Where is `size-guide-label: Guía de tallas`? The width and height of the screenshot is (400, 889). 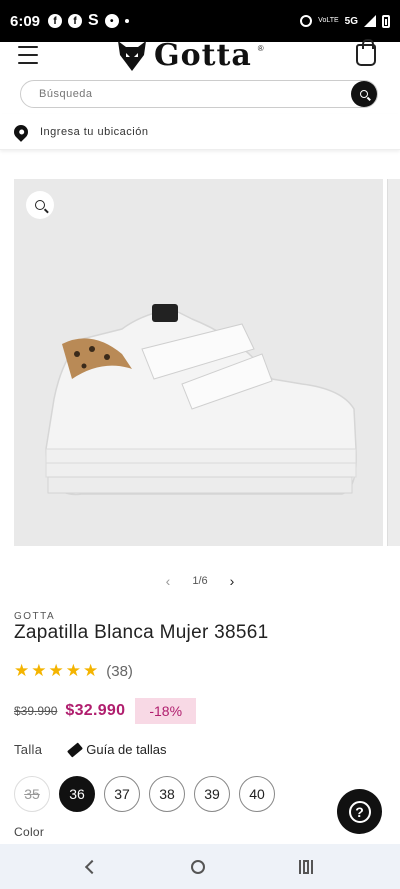 size-guide-label: Guía de tallas is located at coordinates (126, 749).